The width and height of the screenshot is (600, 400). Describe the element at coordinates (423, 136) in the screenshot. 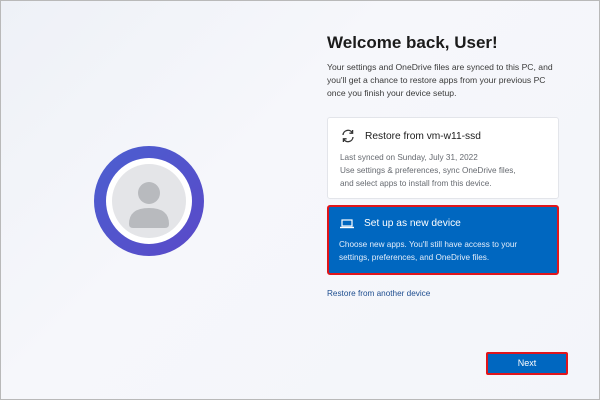

I see `restore-option-title: Restore from vm-w11-ssd` at that location.